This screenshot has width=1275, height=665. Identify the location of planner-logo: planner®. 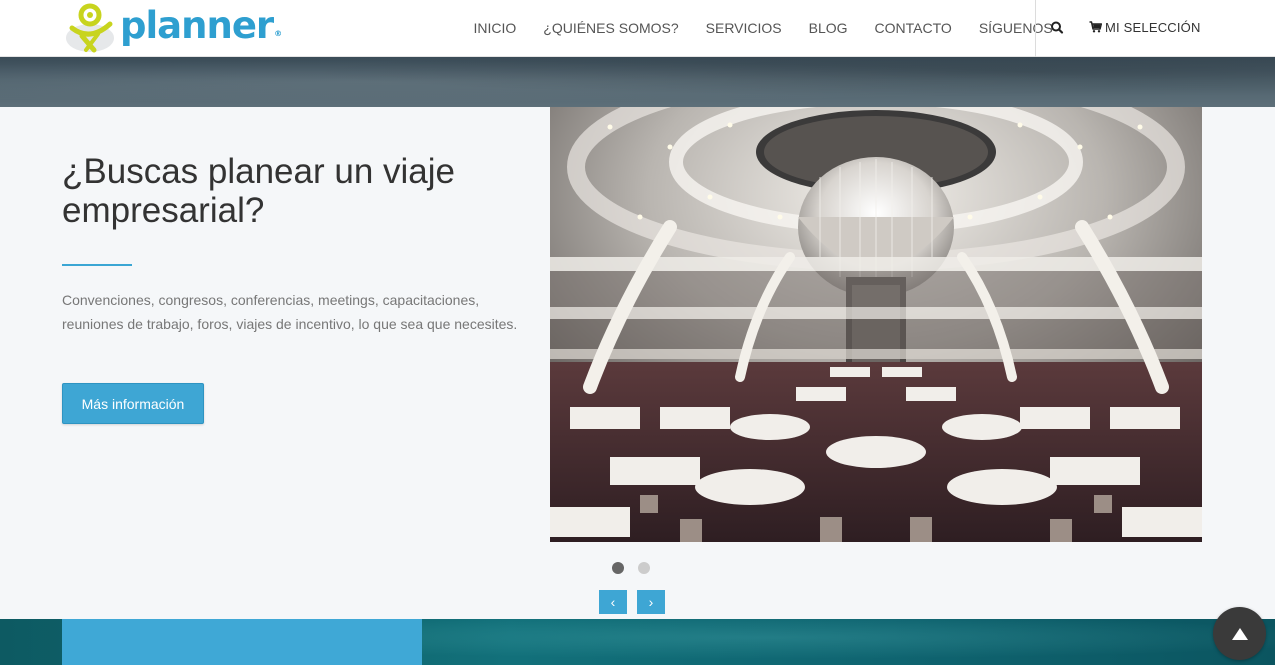
(173, 28).